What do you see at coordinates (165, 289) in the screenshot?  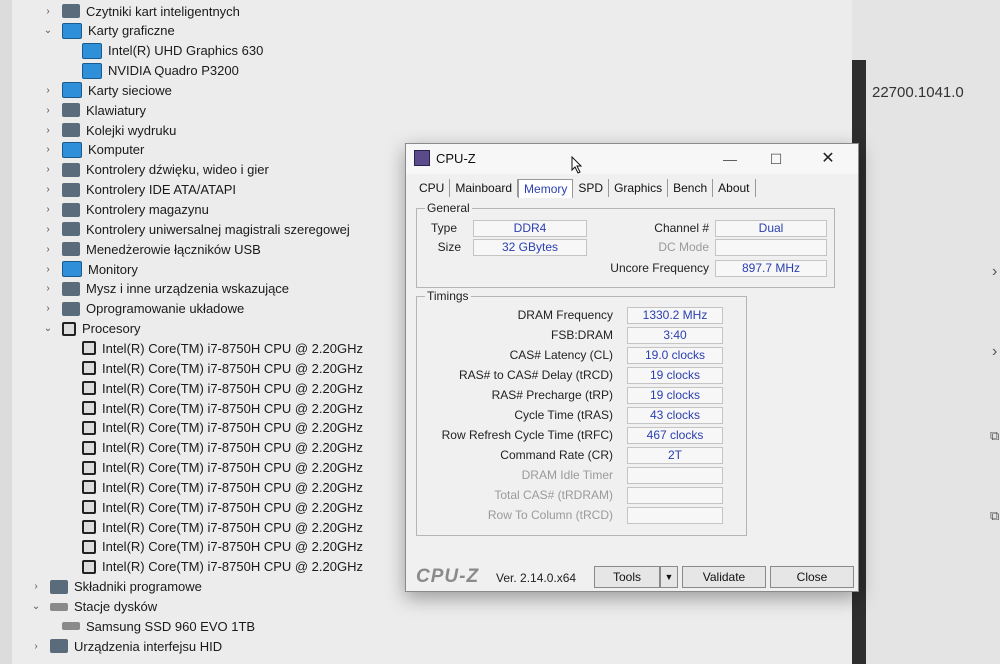 I see `tree-item: › Mysz i inne urządzenia wskazujące` at bounding box center [165, 289].